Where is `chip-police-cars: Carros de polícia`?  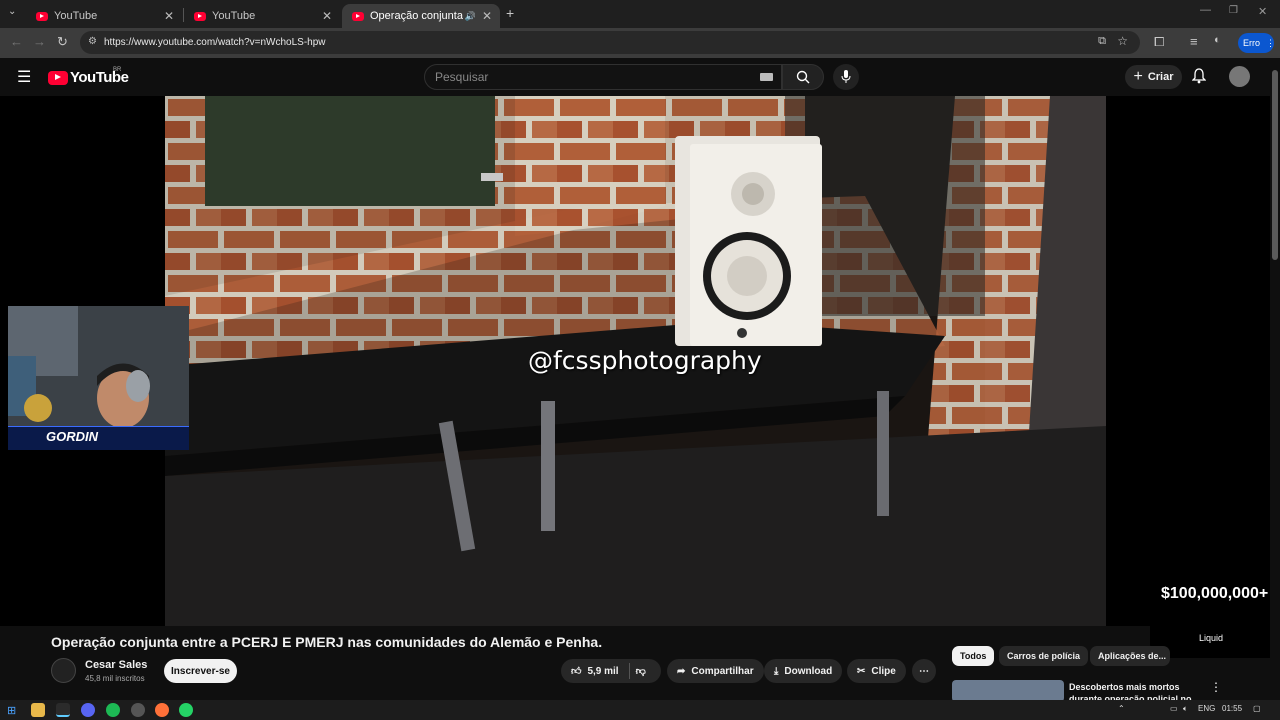 chip-police-cars: Carros de polícia is located at coordinates (1044, 656).